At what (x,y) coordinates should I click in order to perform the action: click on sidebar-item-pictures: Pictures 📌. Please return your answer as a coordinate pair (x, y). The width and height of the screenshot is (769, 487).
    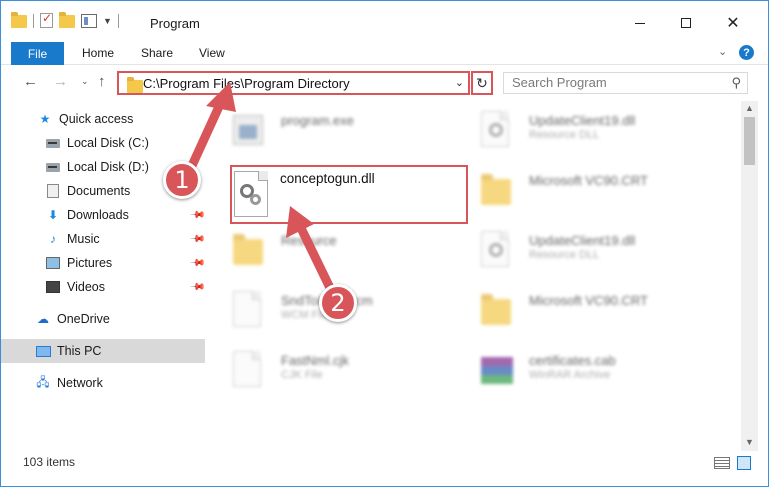
    Looking at the image, I should click on (103, 263).